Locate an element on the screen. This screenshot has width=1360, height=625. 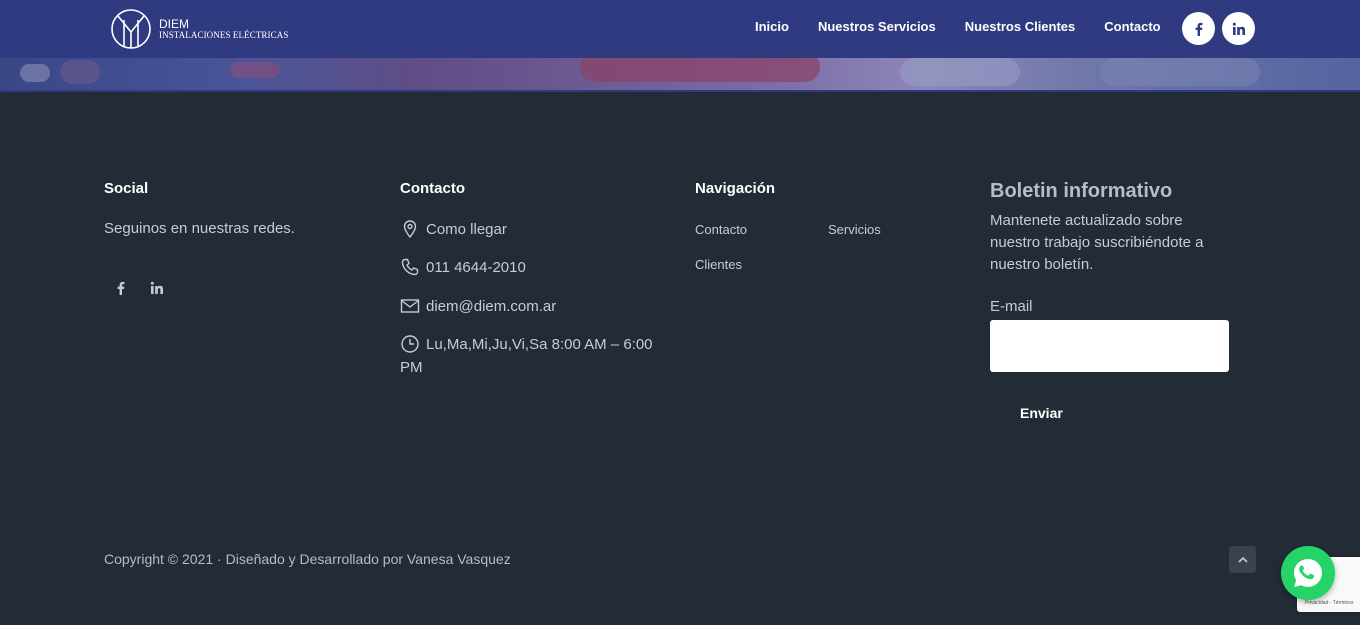
footer-navigation-column: Navigación Contacto Servicios Clientes is located at coordinates (825, 226).